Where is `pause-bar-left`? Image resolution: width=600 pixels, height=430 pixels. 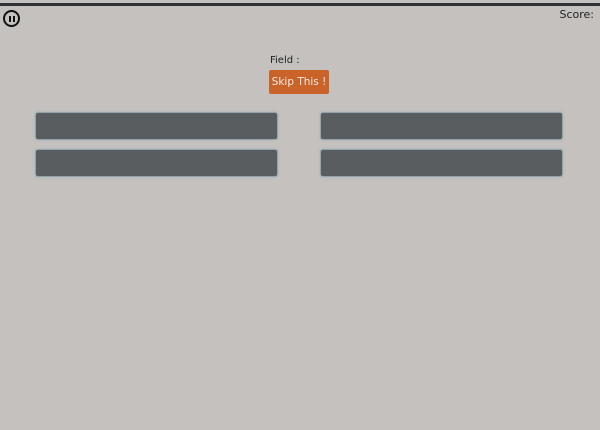
pause-bar-left is located at coordinates (10, 19).